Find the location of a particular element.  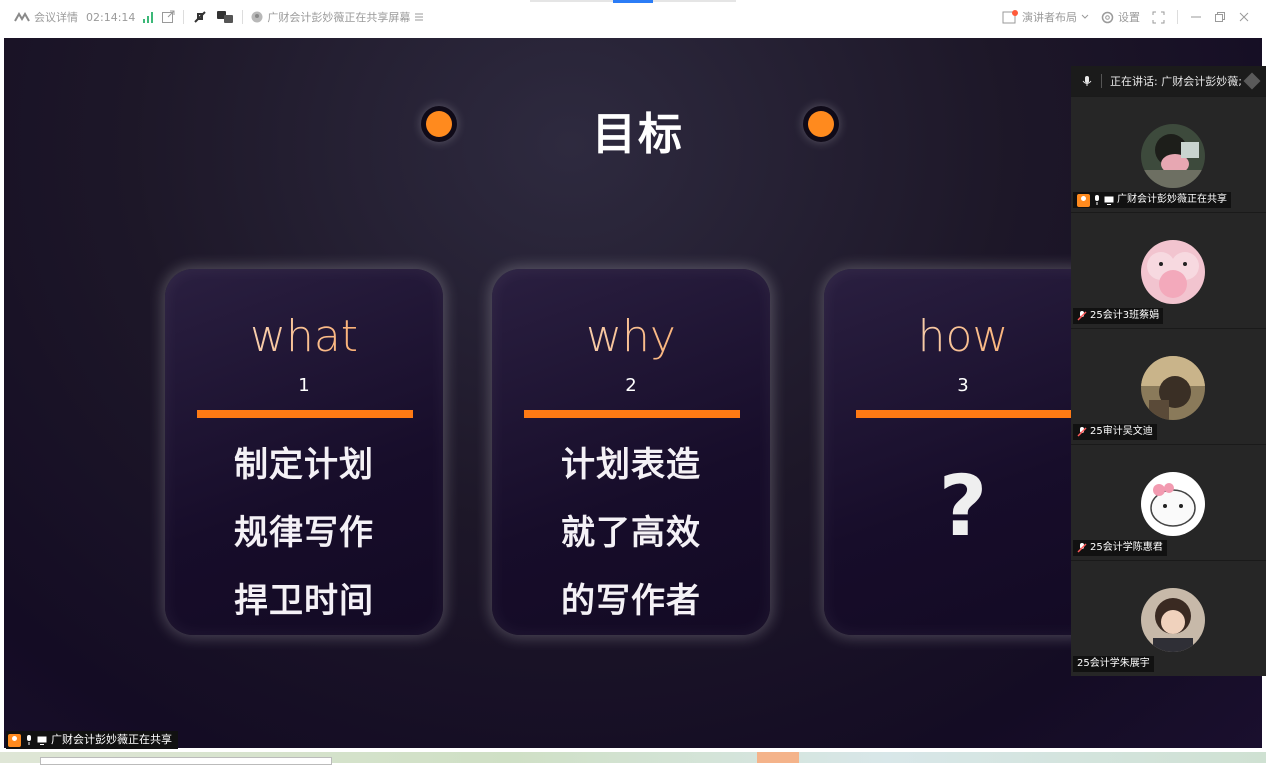

minimize-icon is located at coordinates (1196, 17).